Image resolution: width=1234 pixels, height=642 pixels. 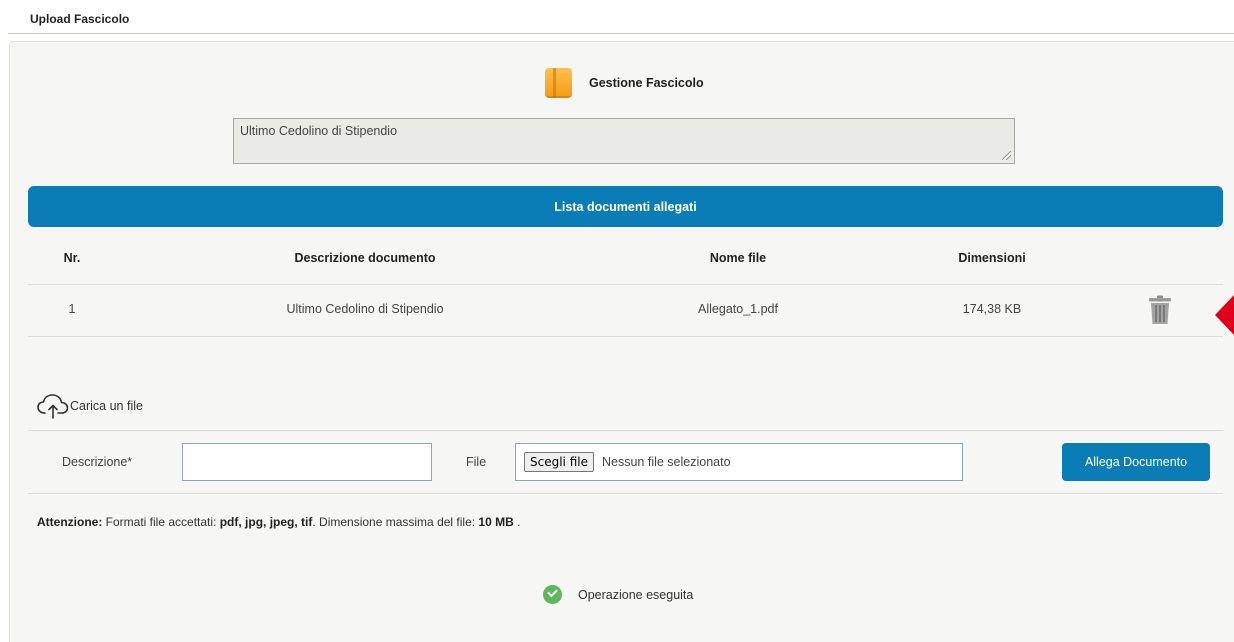 I want to click on table-row-divider, so click(x=625, y=336).